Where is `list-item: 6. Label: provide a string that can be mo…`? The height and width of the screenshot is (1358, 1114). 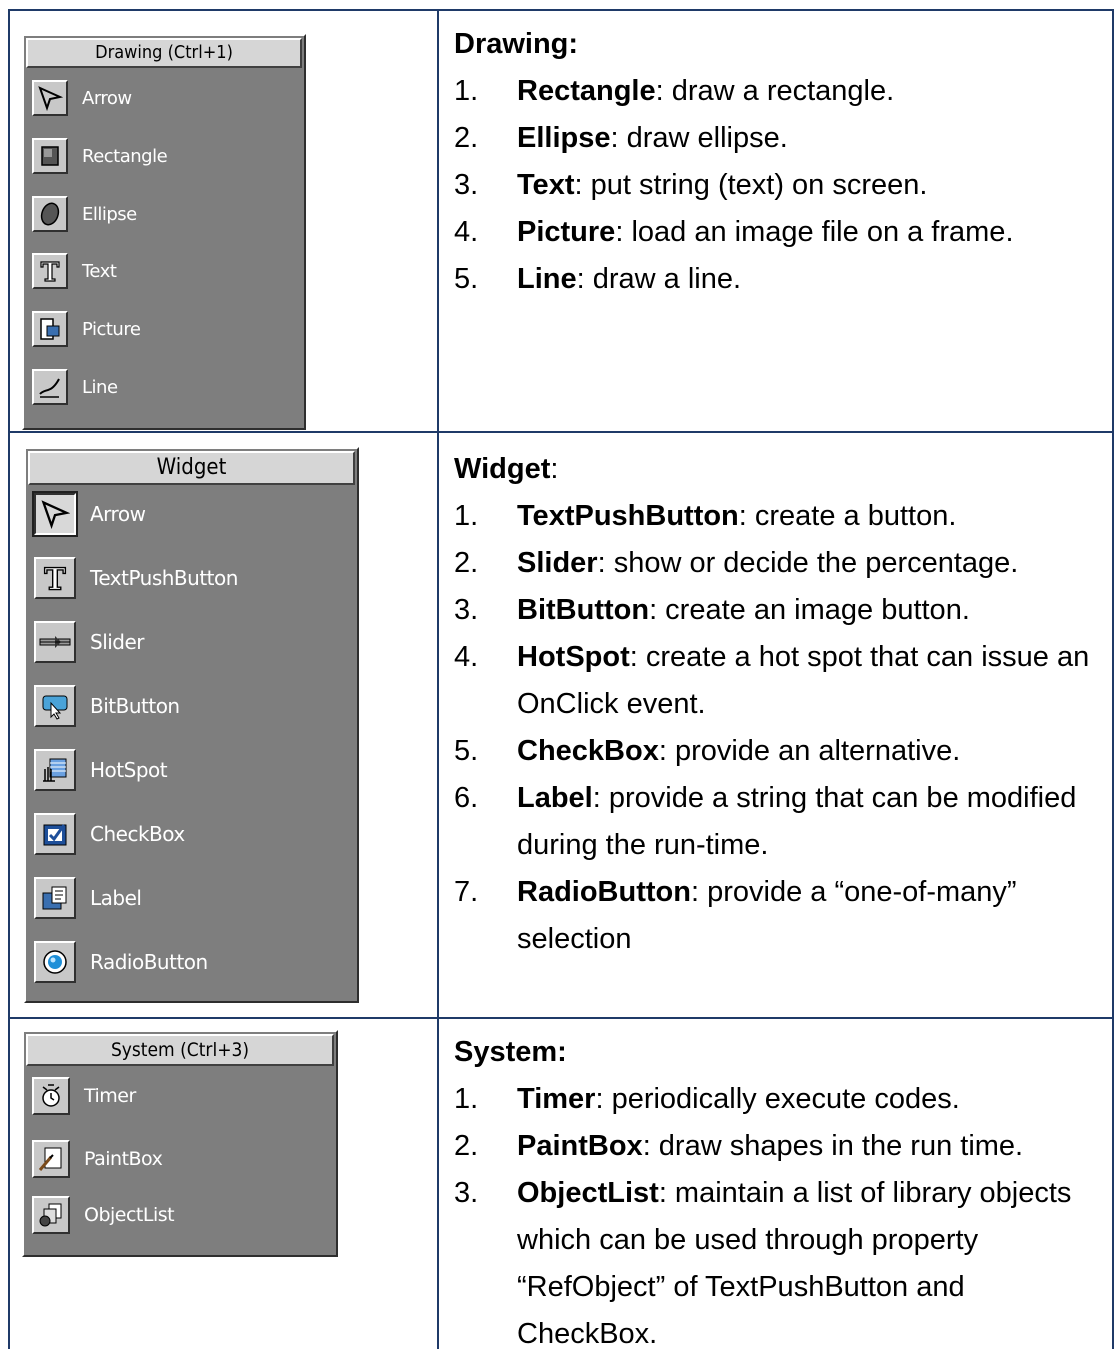 list-item: 6. Label: provide a string that can be mo… is located at coordinates (779, 822).